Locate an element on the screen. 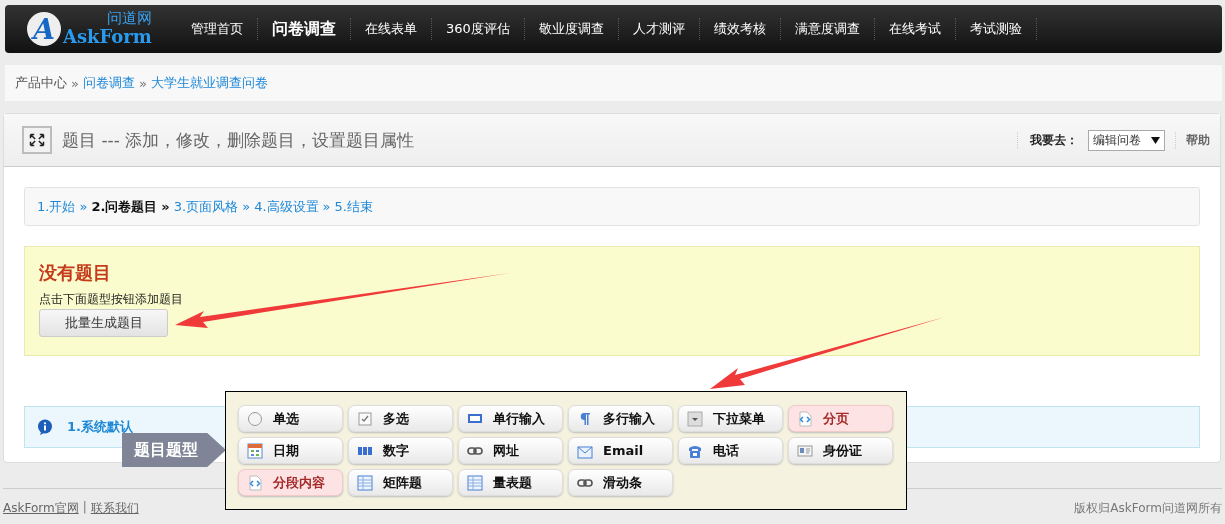 The image size is (1225, 524). nav-item: 在线表单 is located at coordinates (391, 29).